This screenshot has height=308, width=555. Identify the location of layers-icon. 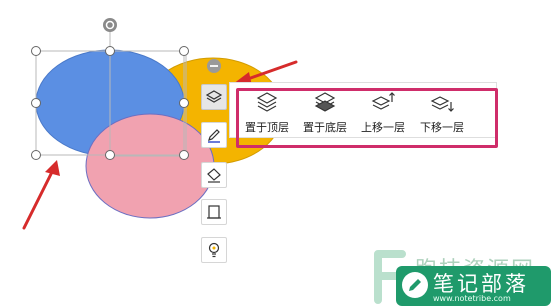
(214, 96).